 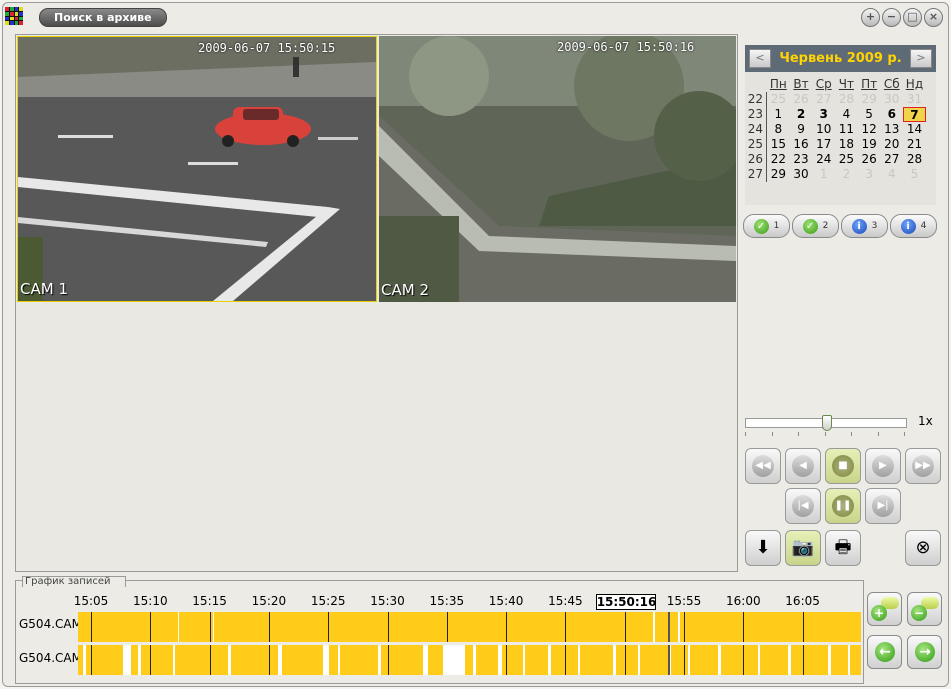 What do you see at coordinates (803, 506) in the screenshot?
I see `step-back-button: |◀` at bounding box center [803, 506].